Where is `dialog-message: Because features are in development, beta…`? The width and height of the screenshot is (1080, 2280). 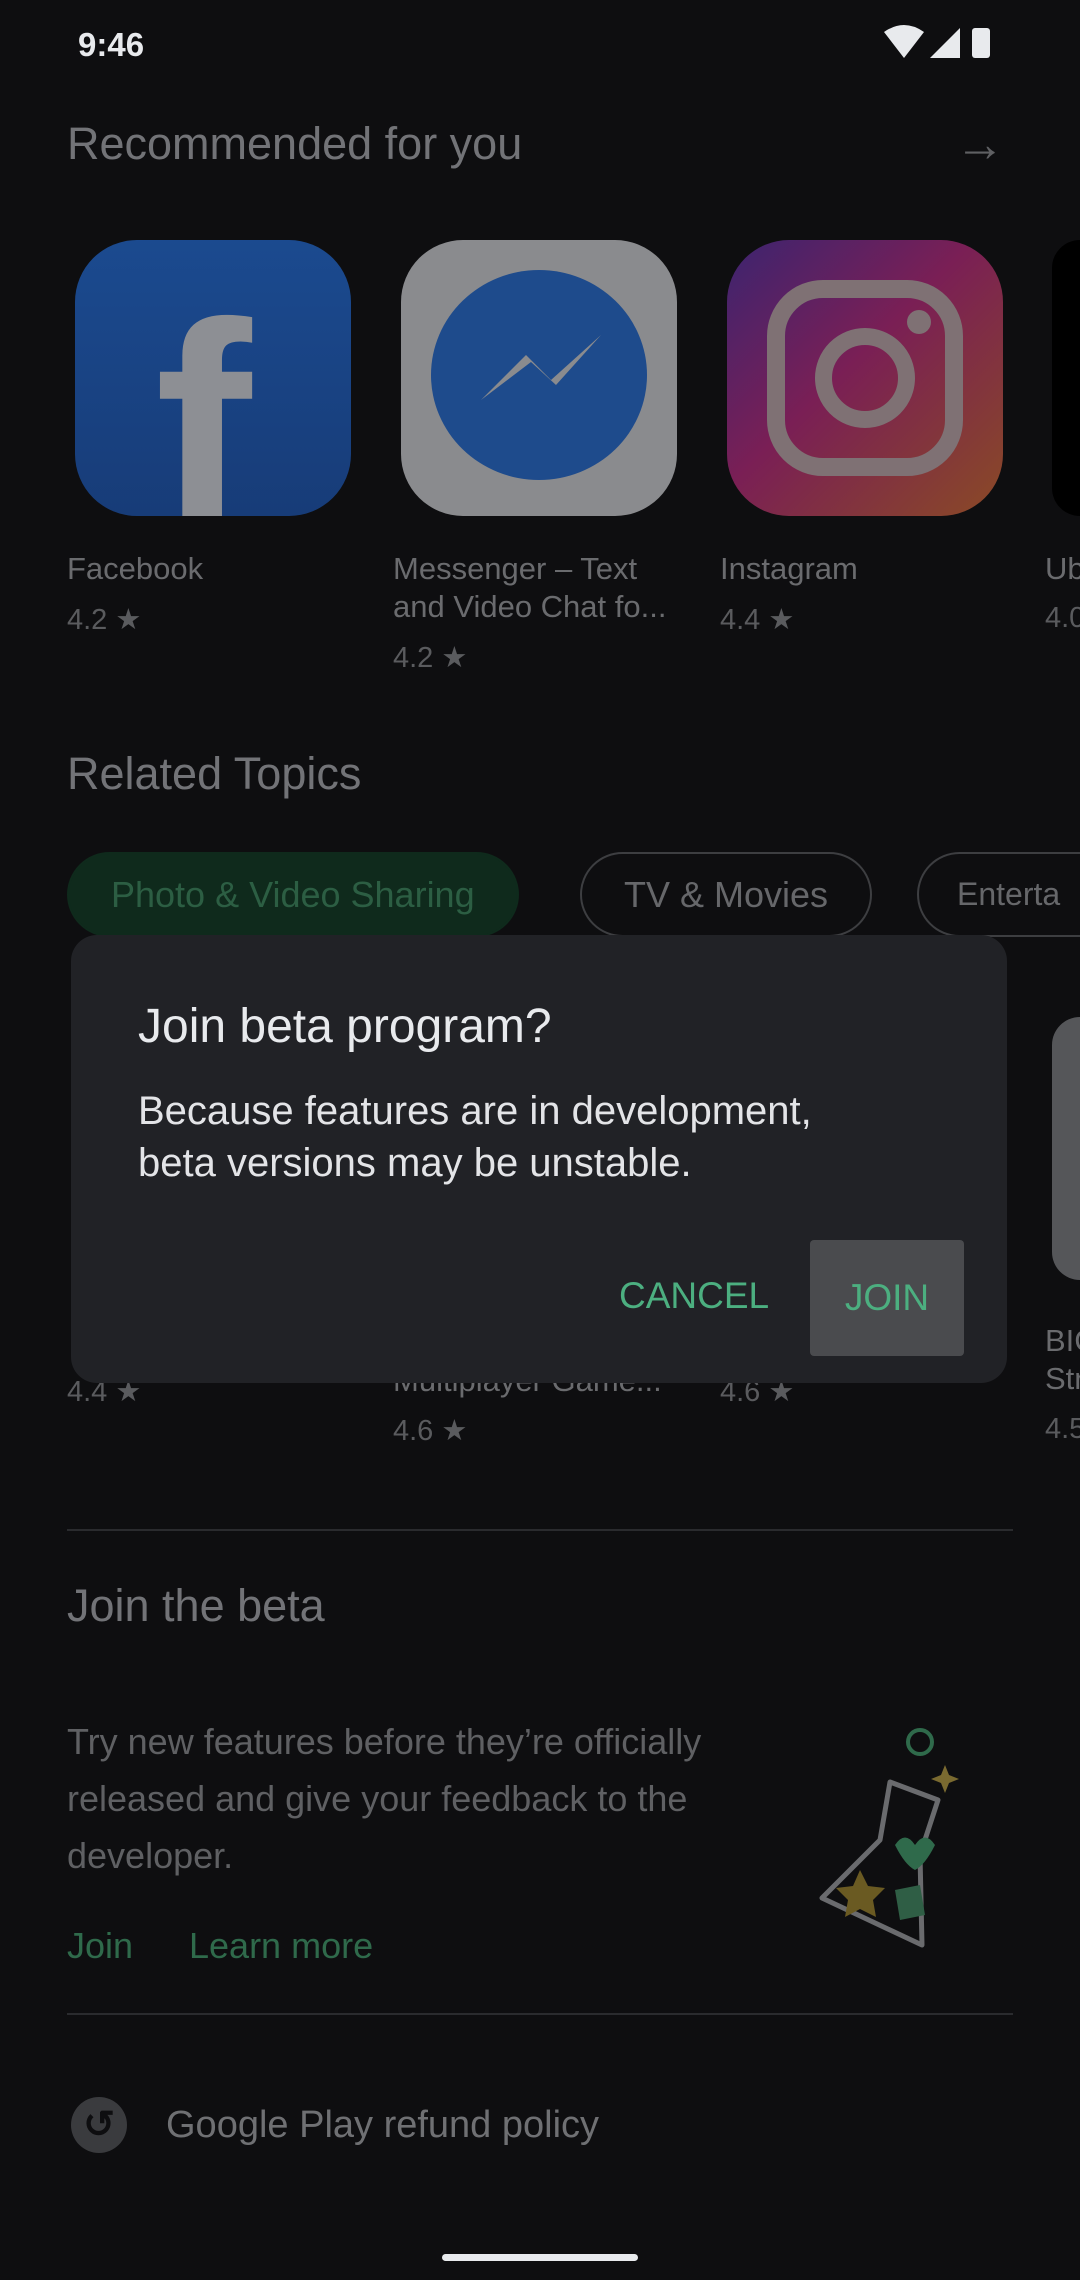
dialog-message: Because features are in development, beta… is located at coordinates (475, 1137).